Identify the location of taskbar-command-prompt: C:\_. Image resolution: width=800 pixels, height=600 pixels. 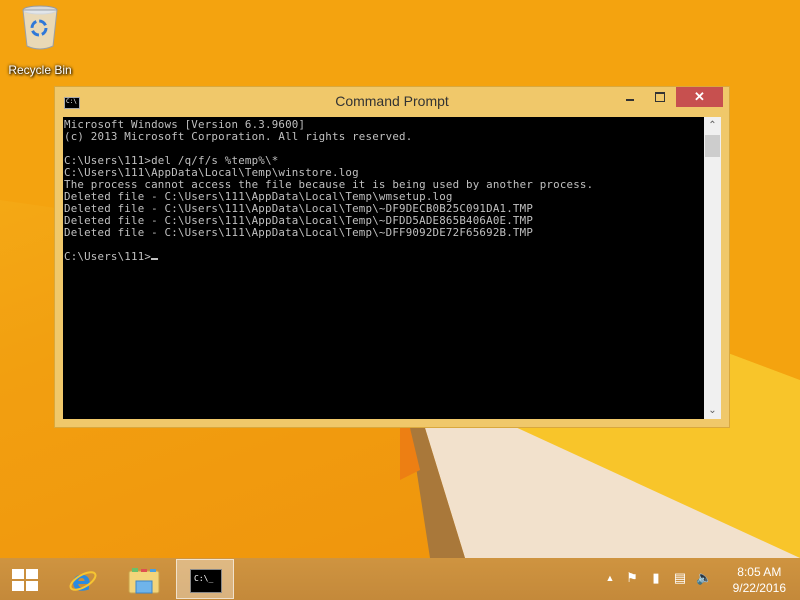
(205, 579).